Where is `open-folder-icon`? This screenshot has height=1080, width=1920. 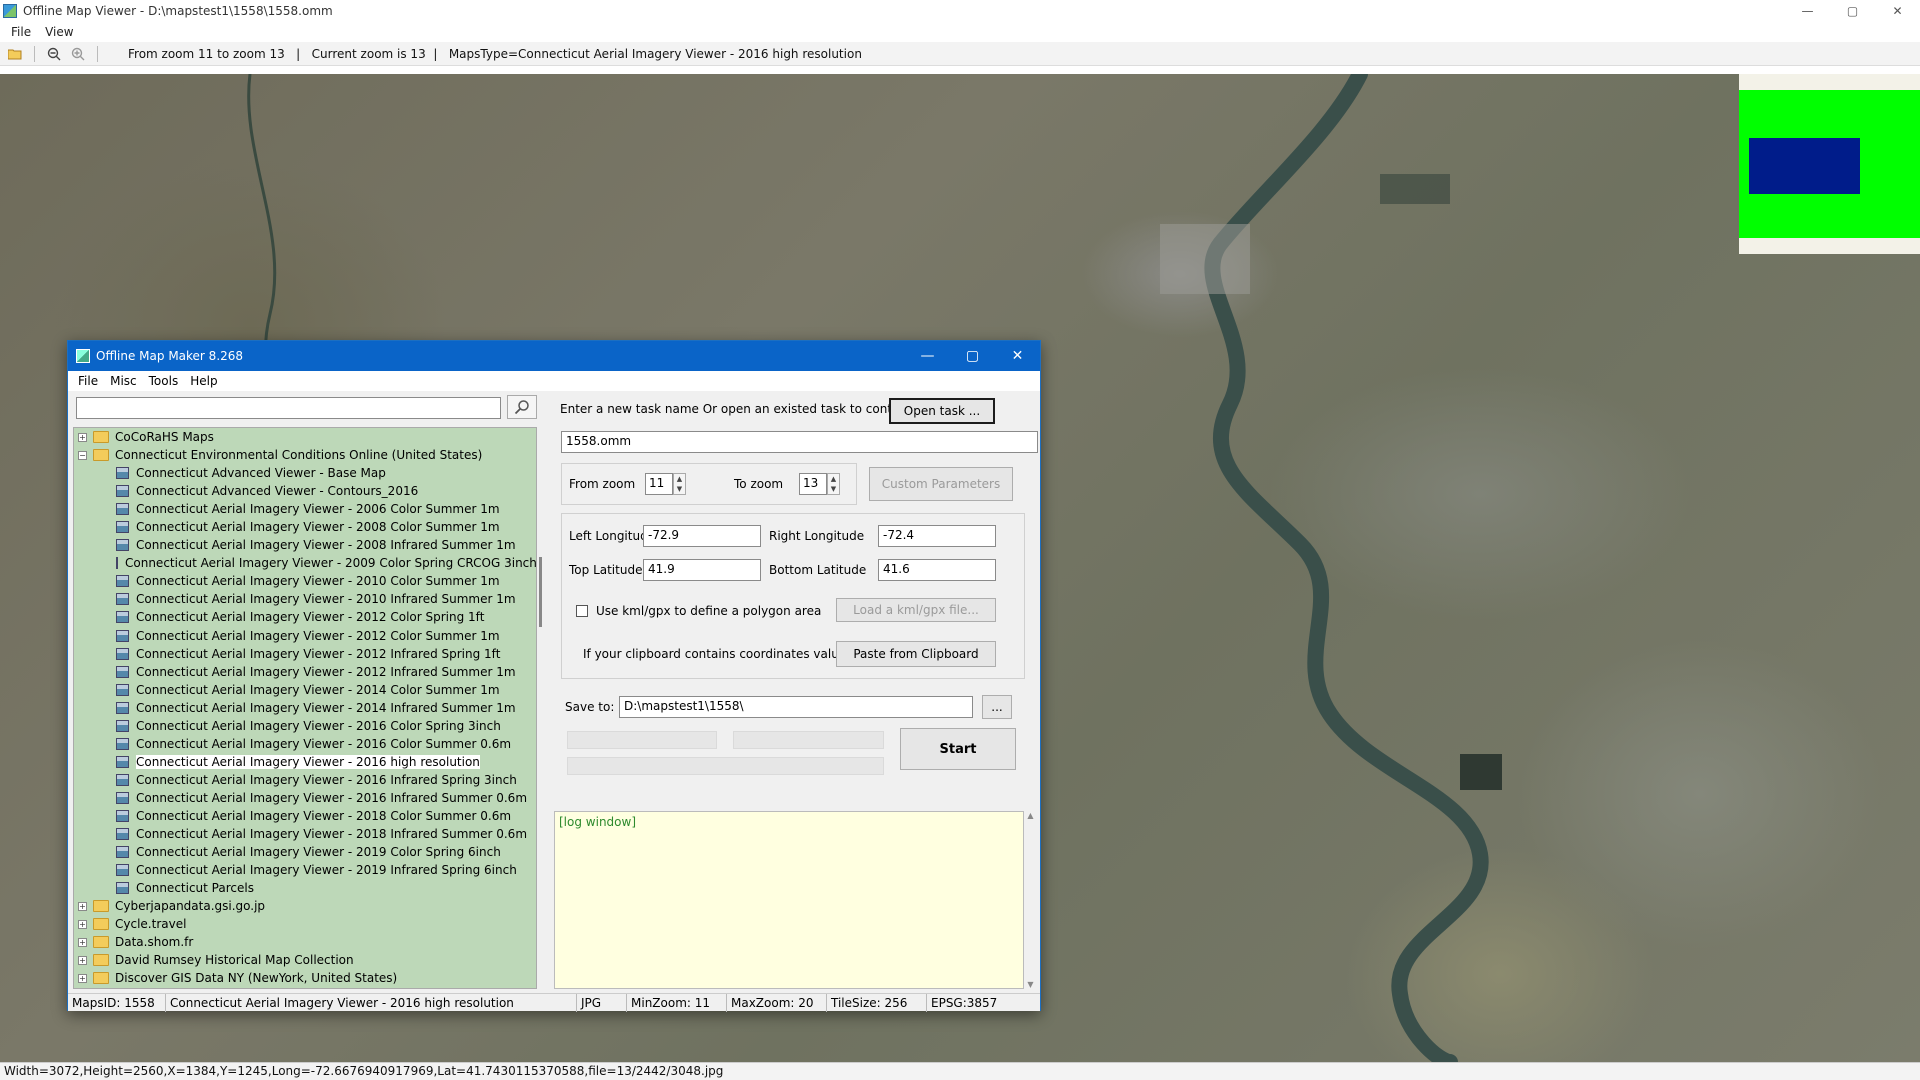
open-folder-icon is located at coordinates (15, 54).